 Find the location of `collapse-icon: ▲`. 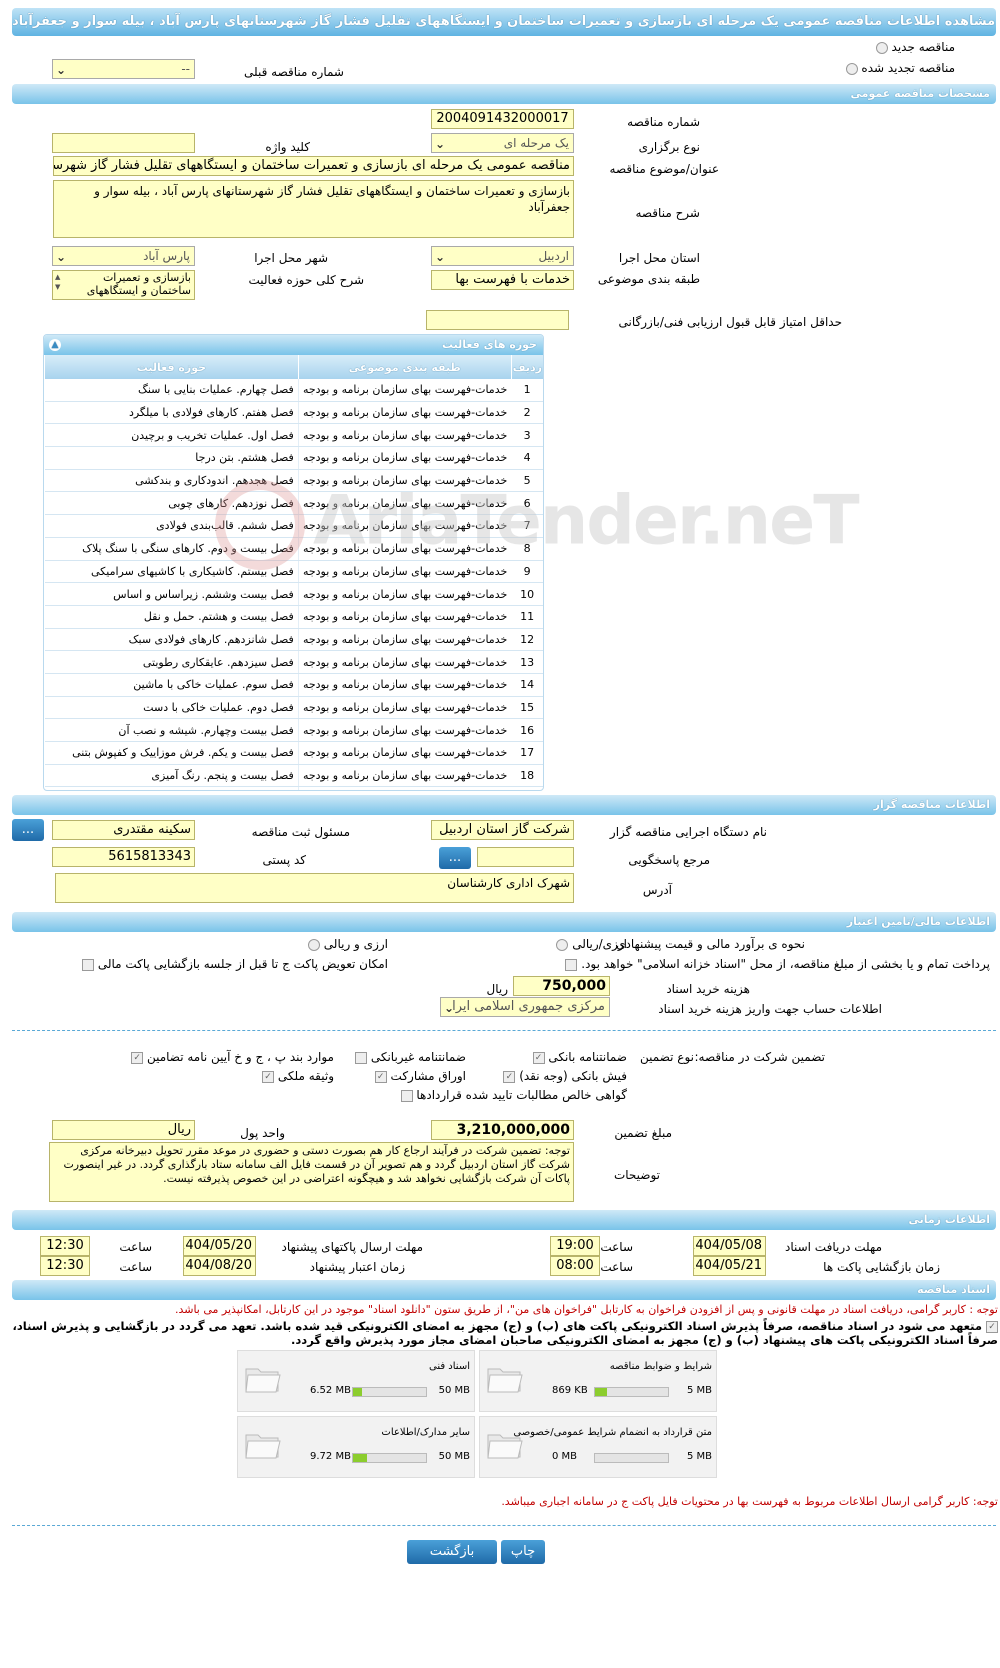

collapse-icon: ▲ is located at coordinates (55, 345).